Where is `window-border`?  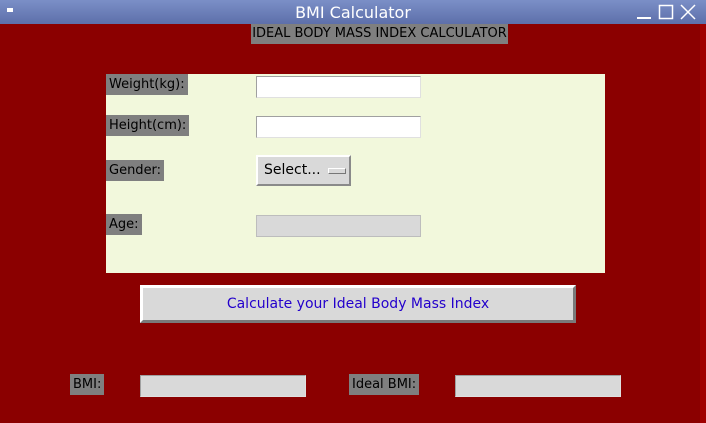
window-border is located at coordinates (703, 223).